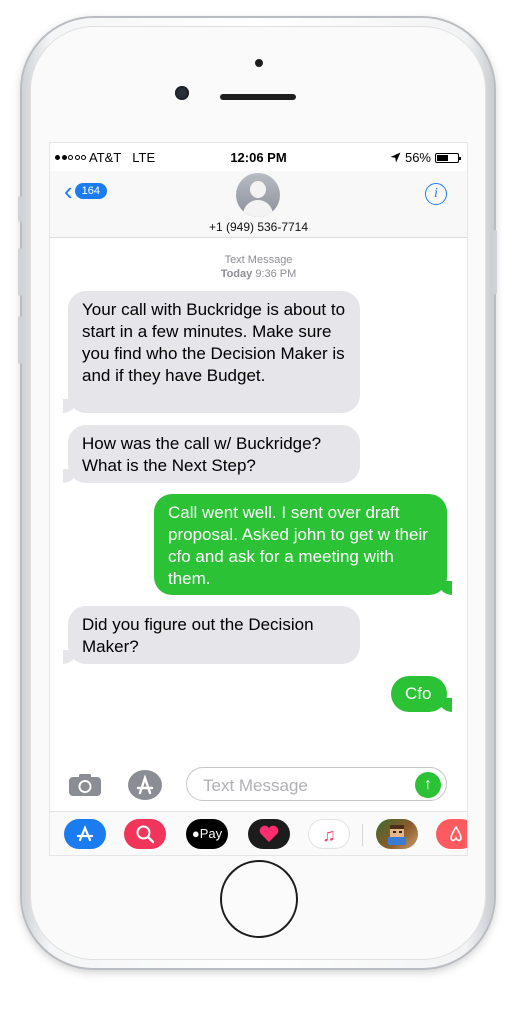  I want to click on tray-divider, so click(362, 835).